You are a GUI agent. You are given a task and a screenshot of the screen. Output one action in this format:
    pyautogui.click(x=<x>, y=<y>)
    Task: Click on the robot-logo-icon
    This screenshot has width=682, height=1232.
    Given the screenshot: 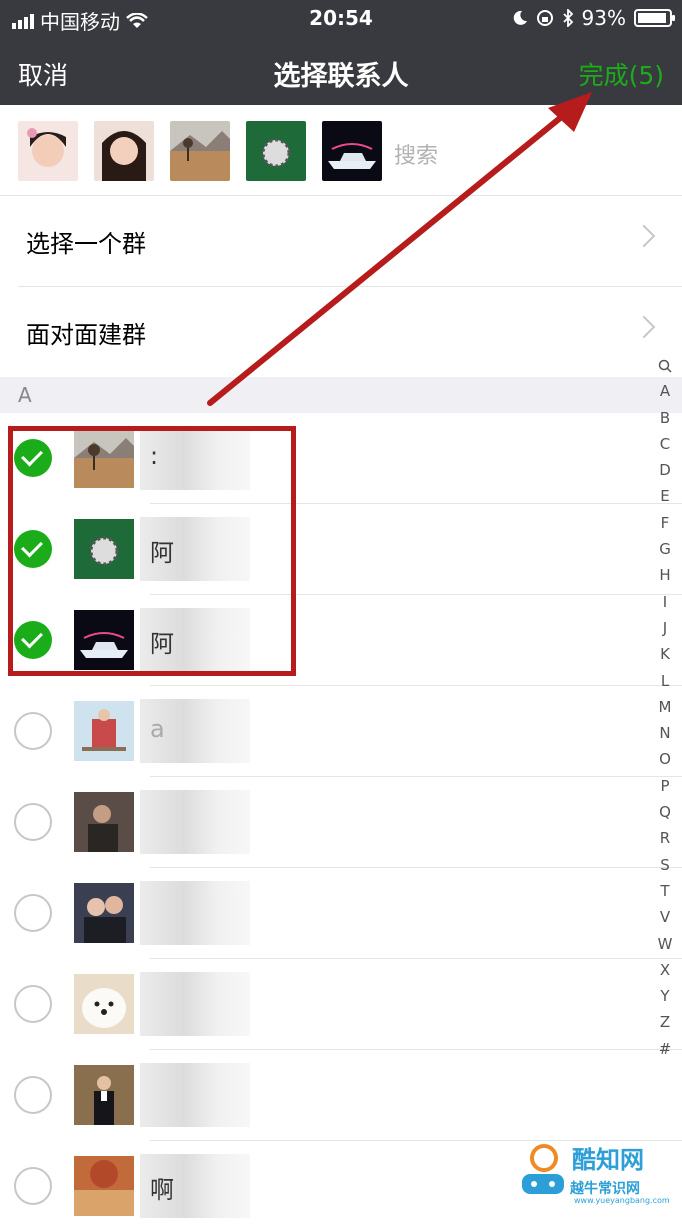 What is the action you would take?
    pyautogui.click(x=543, y=1169)
    